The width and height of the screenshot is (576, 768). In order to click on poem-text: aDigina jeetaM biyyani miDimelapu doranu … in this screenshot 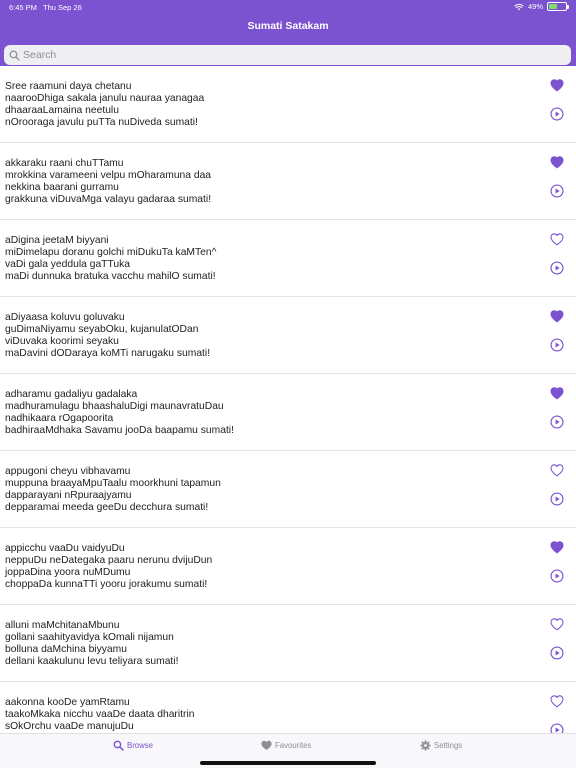, I will do `click(110, 259)`.